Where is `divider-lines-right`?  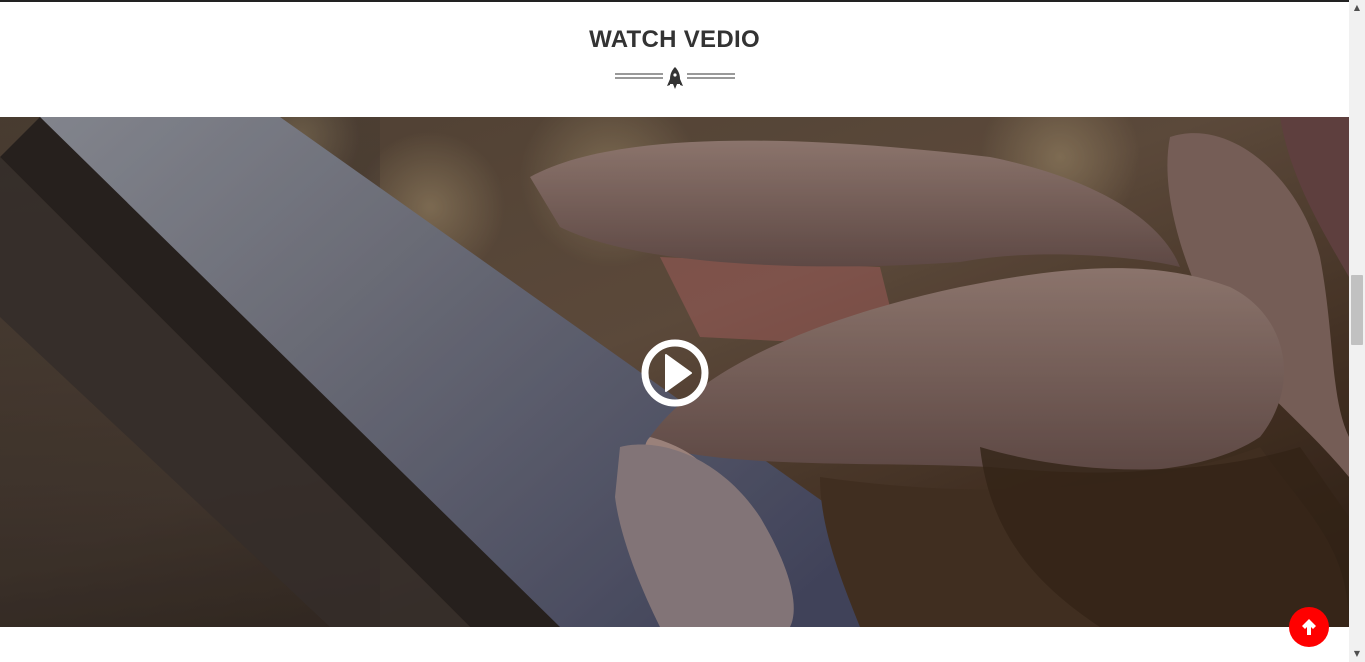 divider-lines-right is located at coordinates (710, 76).